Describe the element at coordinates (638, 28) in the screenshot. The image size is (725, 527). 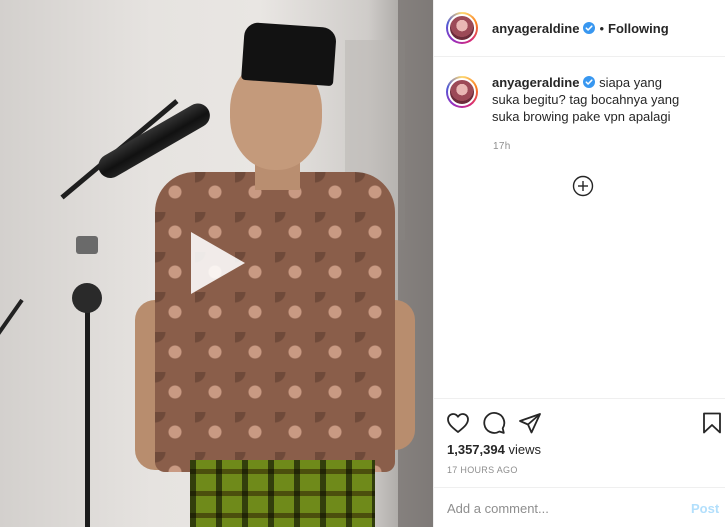
I see `following-button: Following` at that location.